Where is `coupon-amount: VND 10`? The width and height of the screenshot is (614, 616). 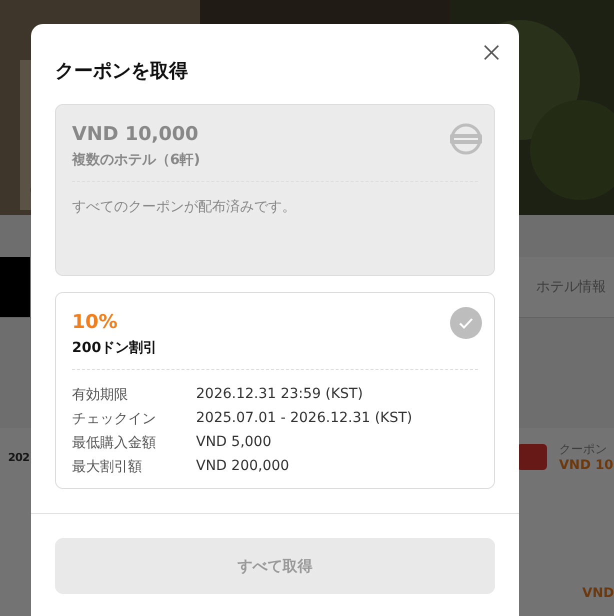
coupon-amount: VND 10 is located at coordinates (586, 465).